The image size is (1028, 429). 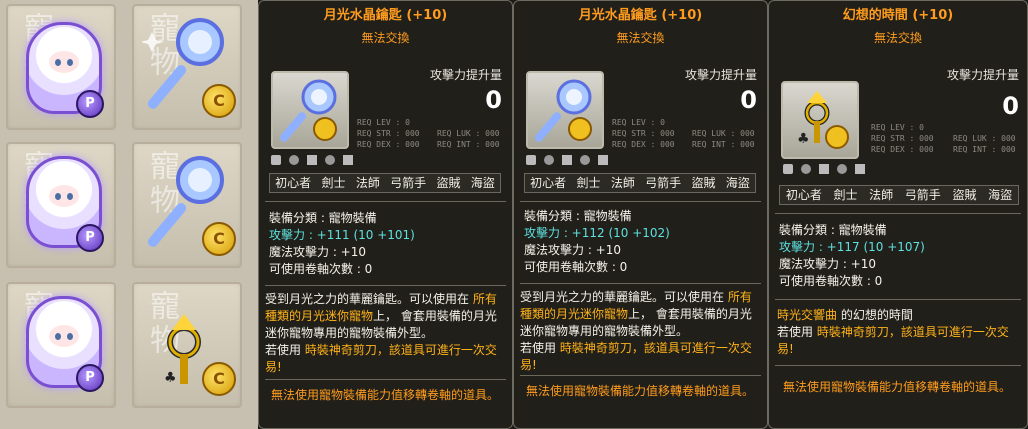 What do you see at coordinates (187, 345) in the screenshot?
I see `equip-slot-3: 寵物 ♣ C` at bounding box center [187, 345].